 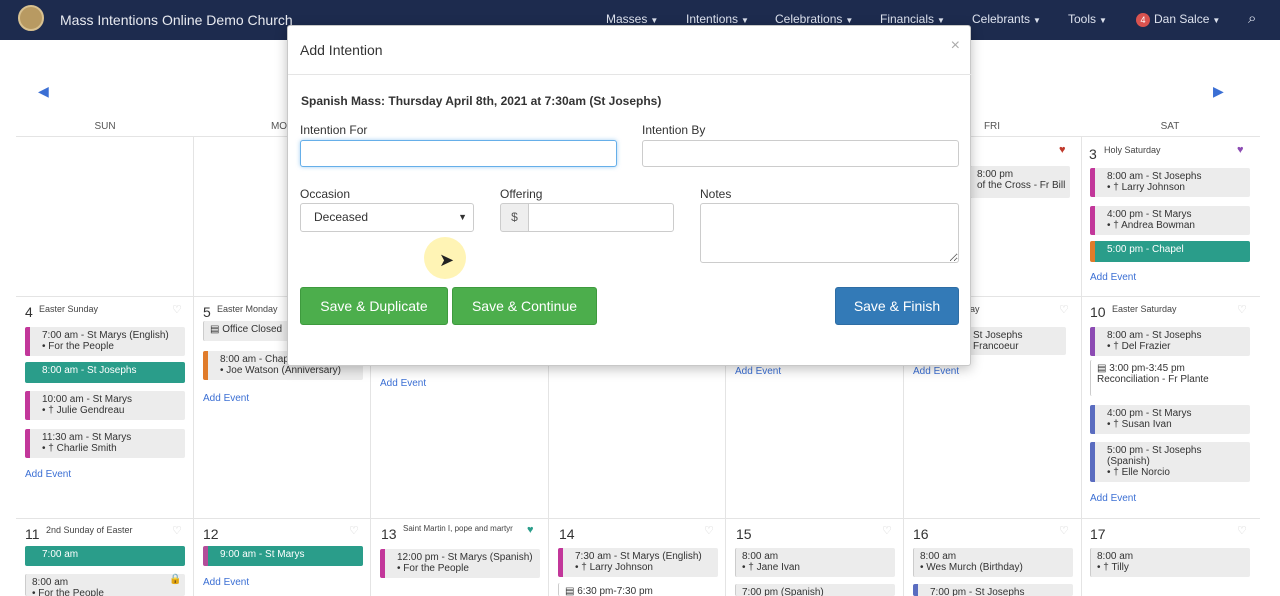 I want to click on calendar-event: ▤ 6:30 pm-7:30 pm, so click(x=638, y=589).